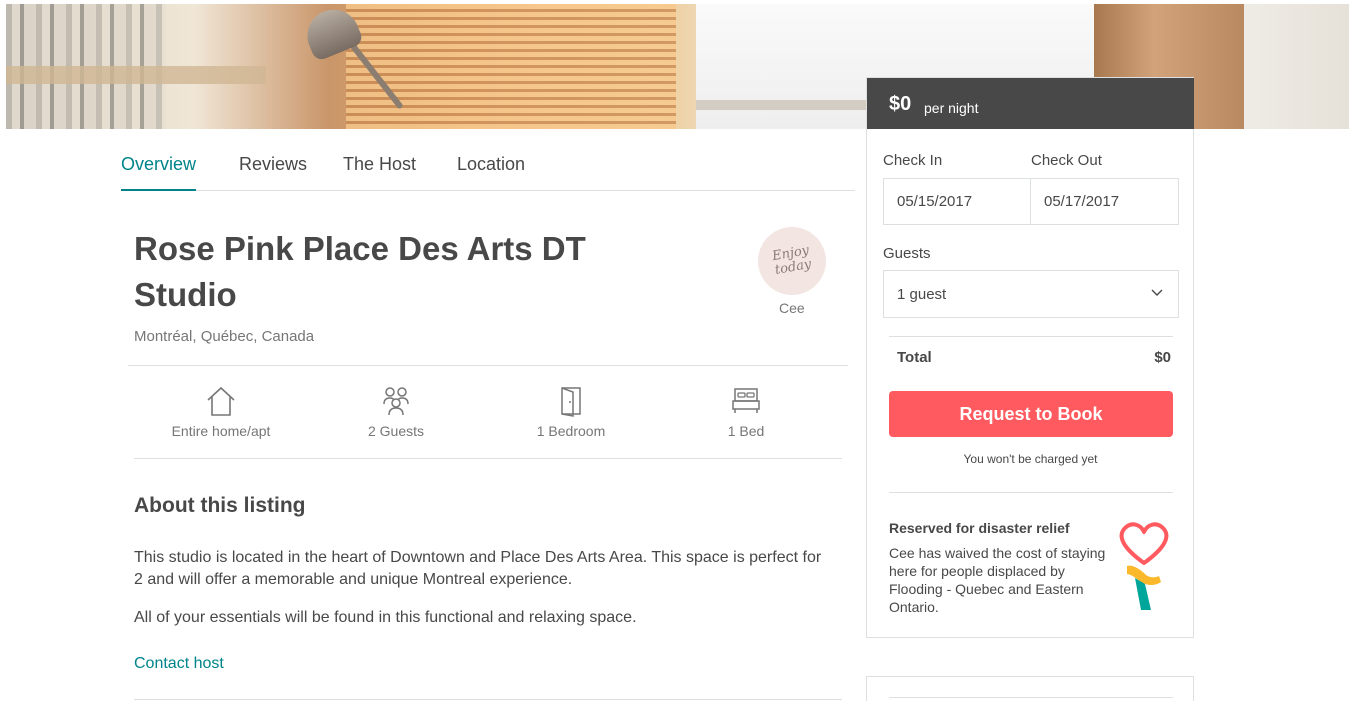 Image resolution: width=1352 pixels, height=701 pixels. What do you see at coordinates (951, 108) in the screenshot?
I see `per-night-label: per night` at bounding box center [951, 108].